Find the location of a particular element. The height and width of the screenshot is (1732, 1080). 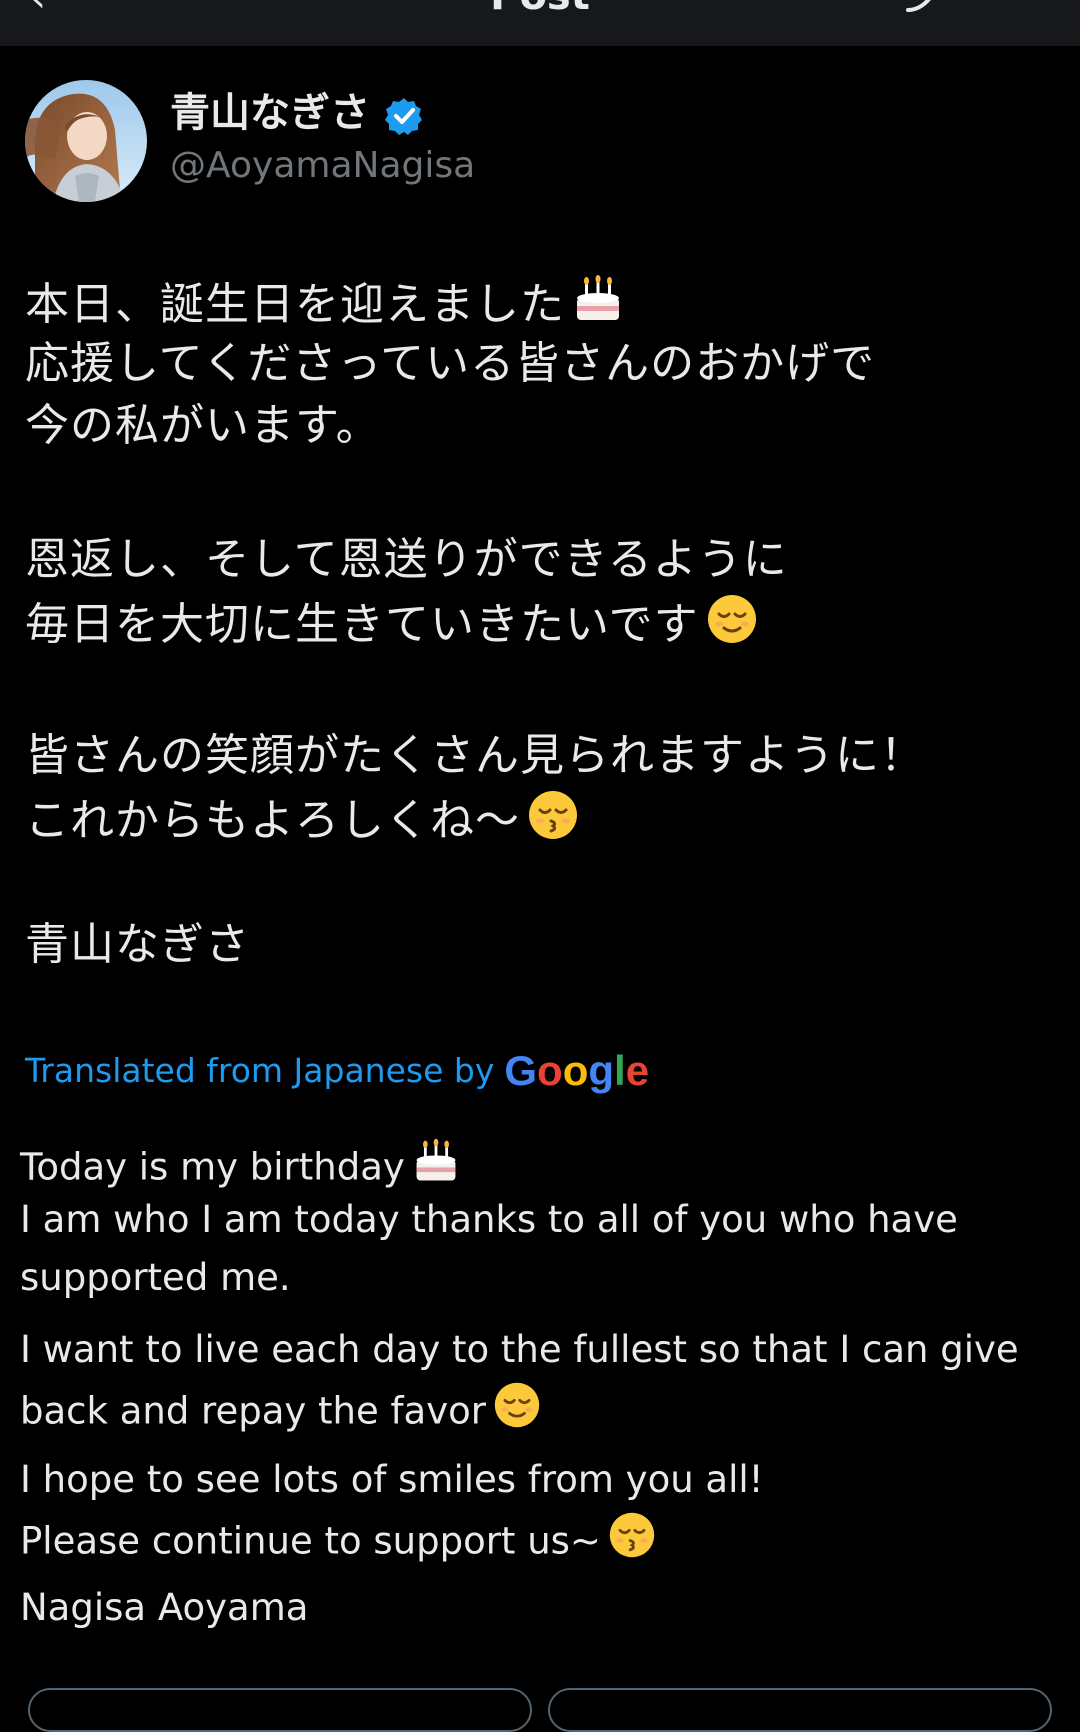

top-nav-bar: ‹ Post is located at coordinates (540, 23).